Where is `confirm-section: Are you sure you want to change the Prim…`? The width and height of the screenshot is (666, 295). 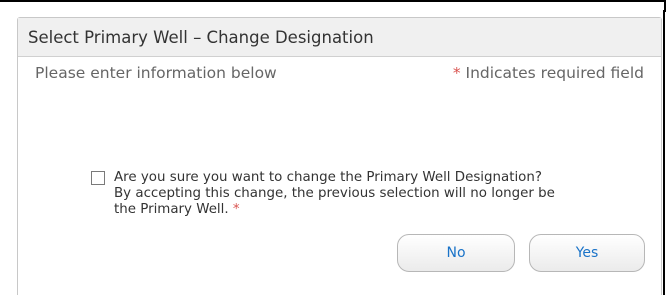
confirm-section: Are you sure you want to change the Prim… is located at coordinates (327, 194).